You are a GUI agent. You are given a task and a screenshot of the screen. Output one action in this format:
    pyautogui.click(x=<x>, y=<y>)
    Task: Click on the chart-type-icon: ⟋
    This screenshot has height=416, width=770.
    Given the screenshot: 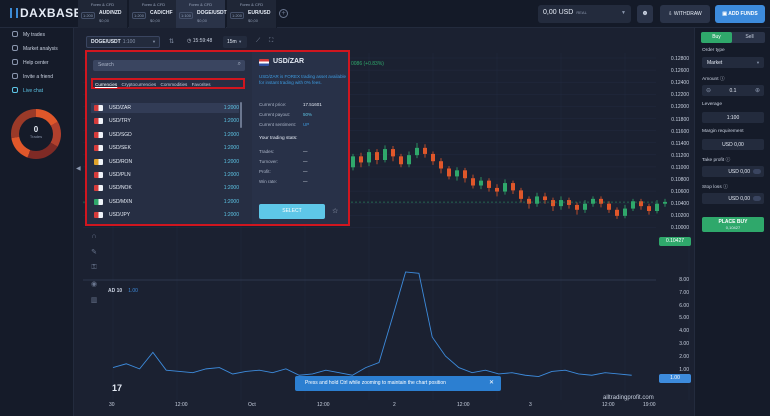 What is the action you would take?
    pyautogui.click(x=258, y=41)
    